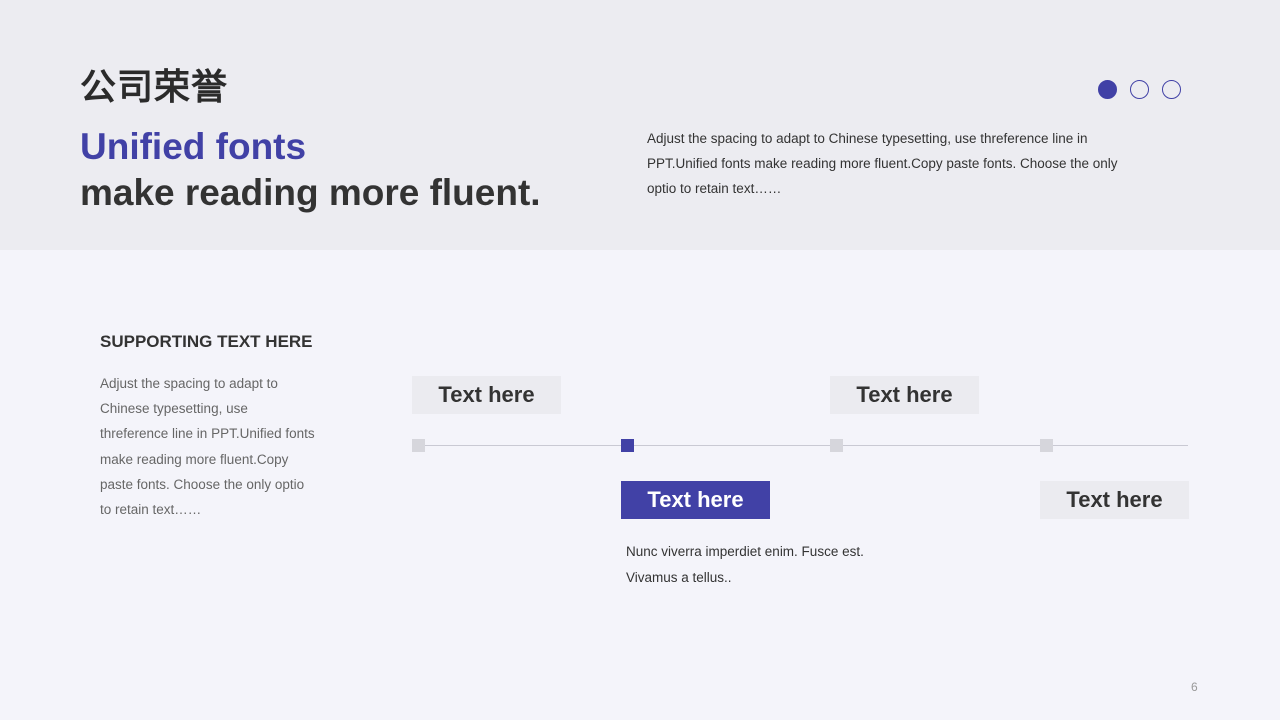 The width and height of the screenshot is (1280, 720). I want to click on timeline-line, so click(800, 445).